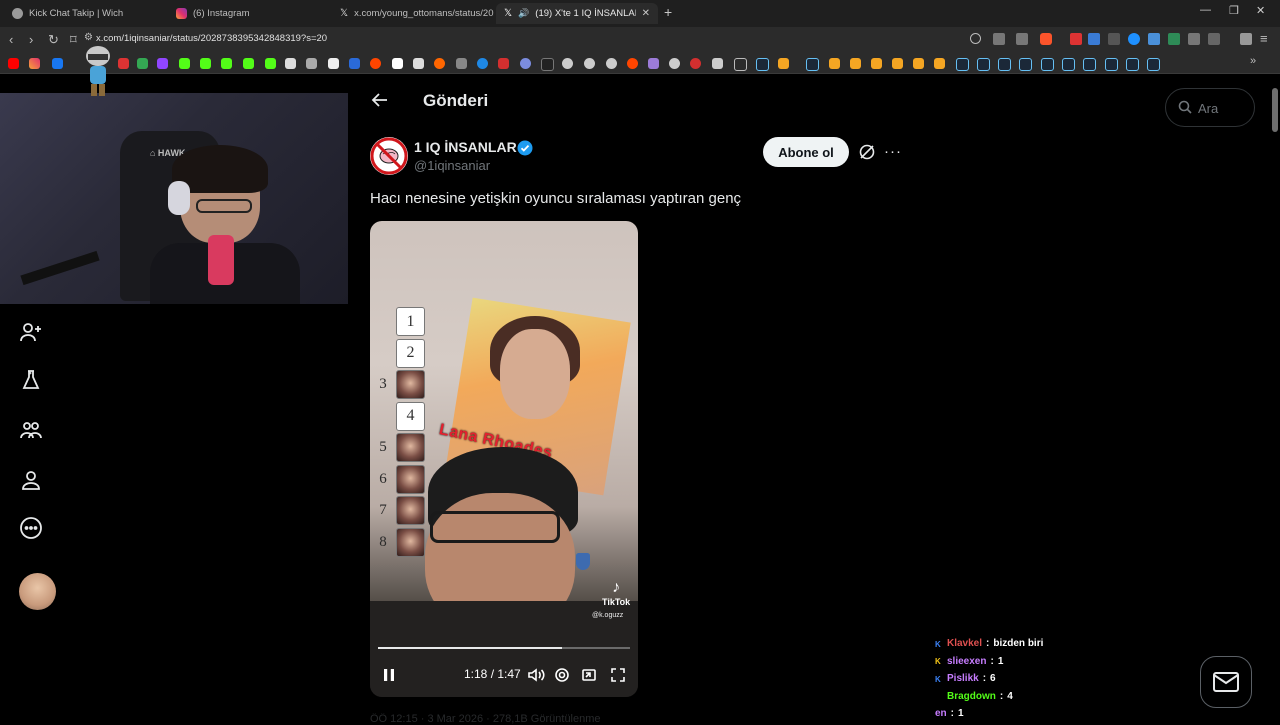 The image size is (1280, 725). What do you see at coordinates (1253, 61) in the screenshot?
I see `more-bookmarks-icon: »` at bounding box center [1253, 61].